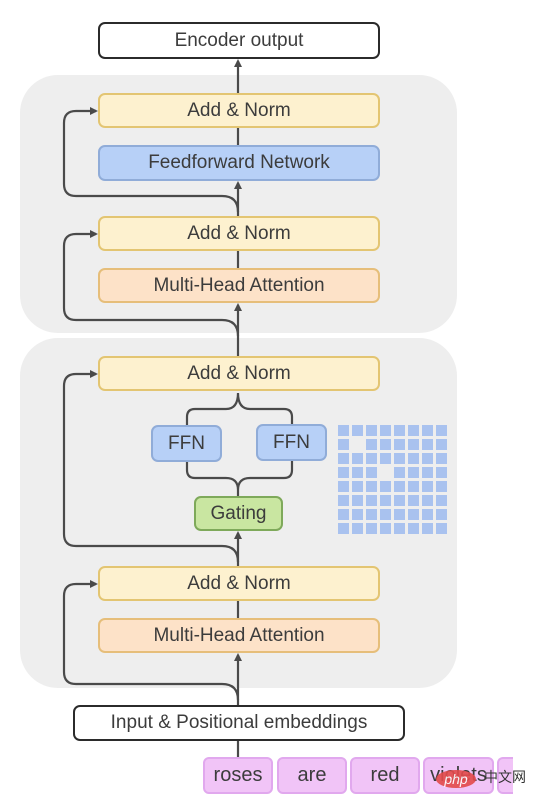 The width and height of the screenshot is (538, 809). Describe the element at coordinates (239, 163) in the screenshot. I see `feedforward-network-box: Feedforward Network` at that location.